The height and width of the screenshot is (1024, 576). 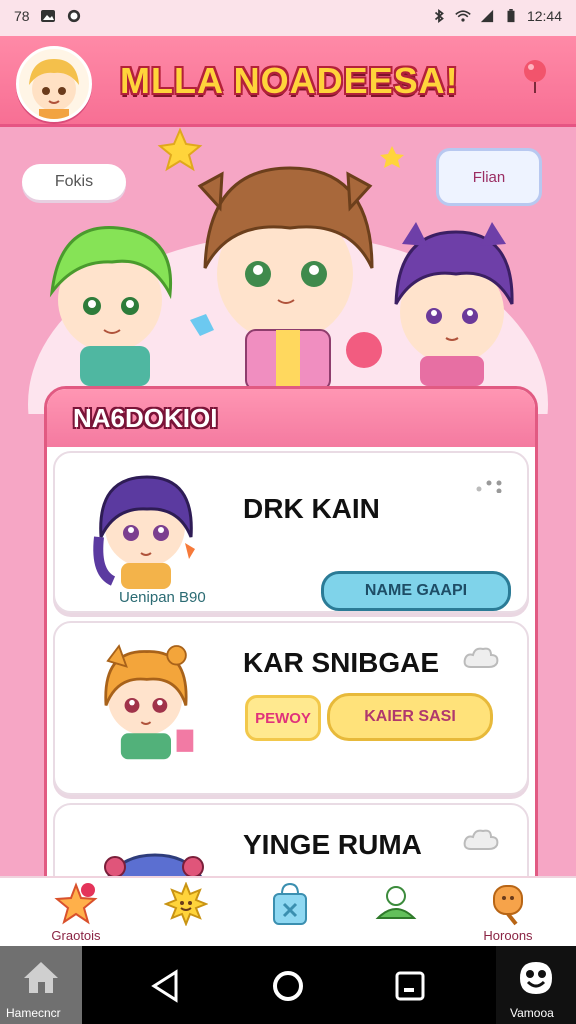 I want to click on cloud-right-text: Flian, so click(x=489, y=177).